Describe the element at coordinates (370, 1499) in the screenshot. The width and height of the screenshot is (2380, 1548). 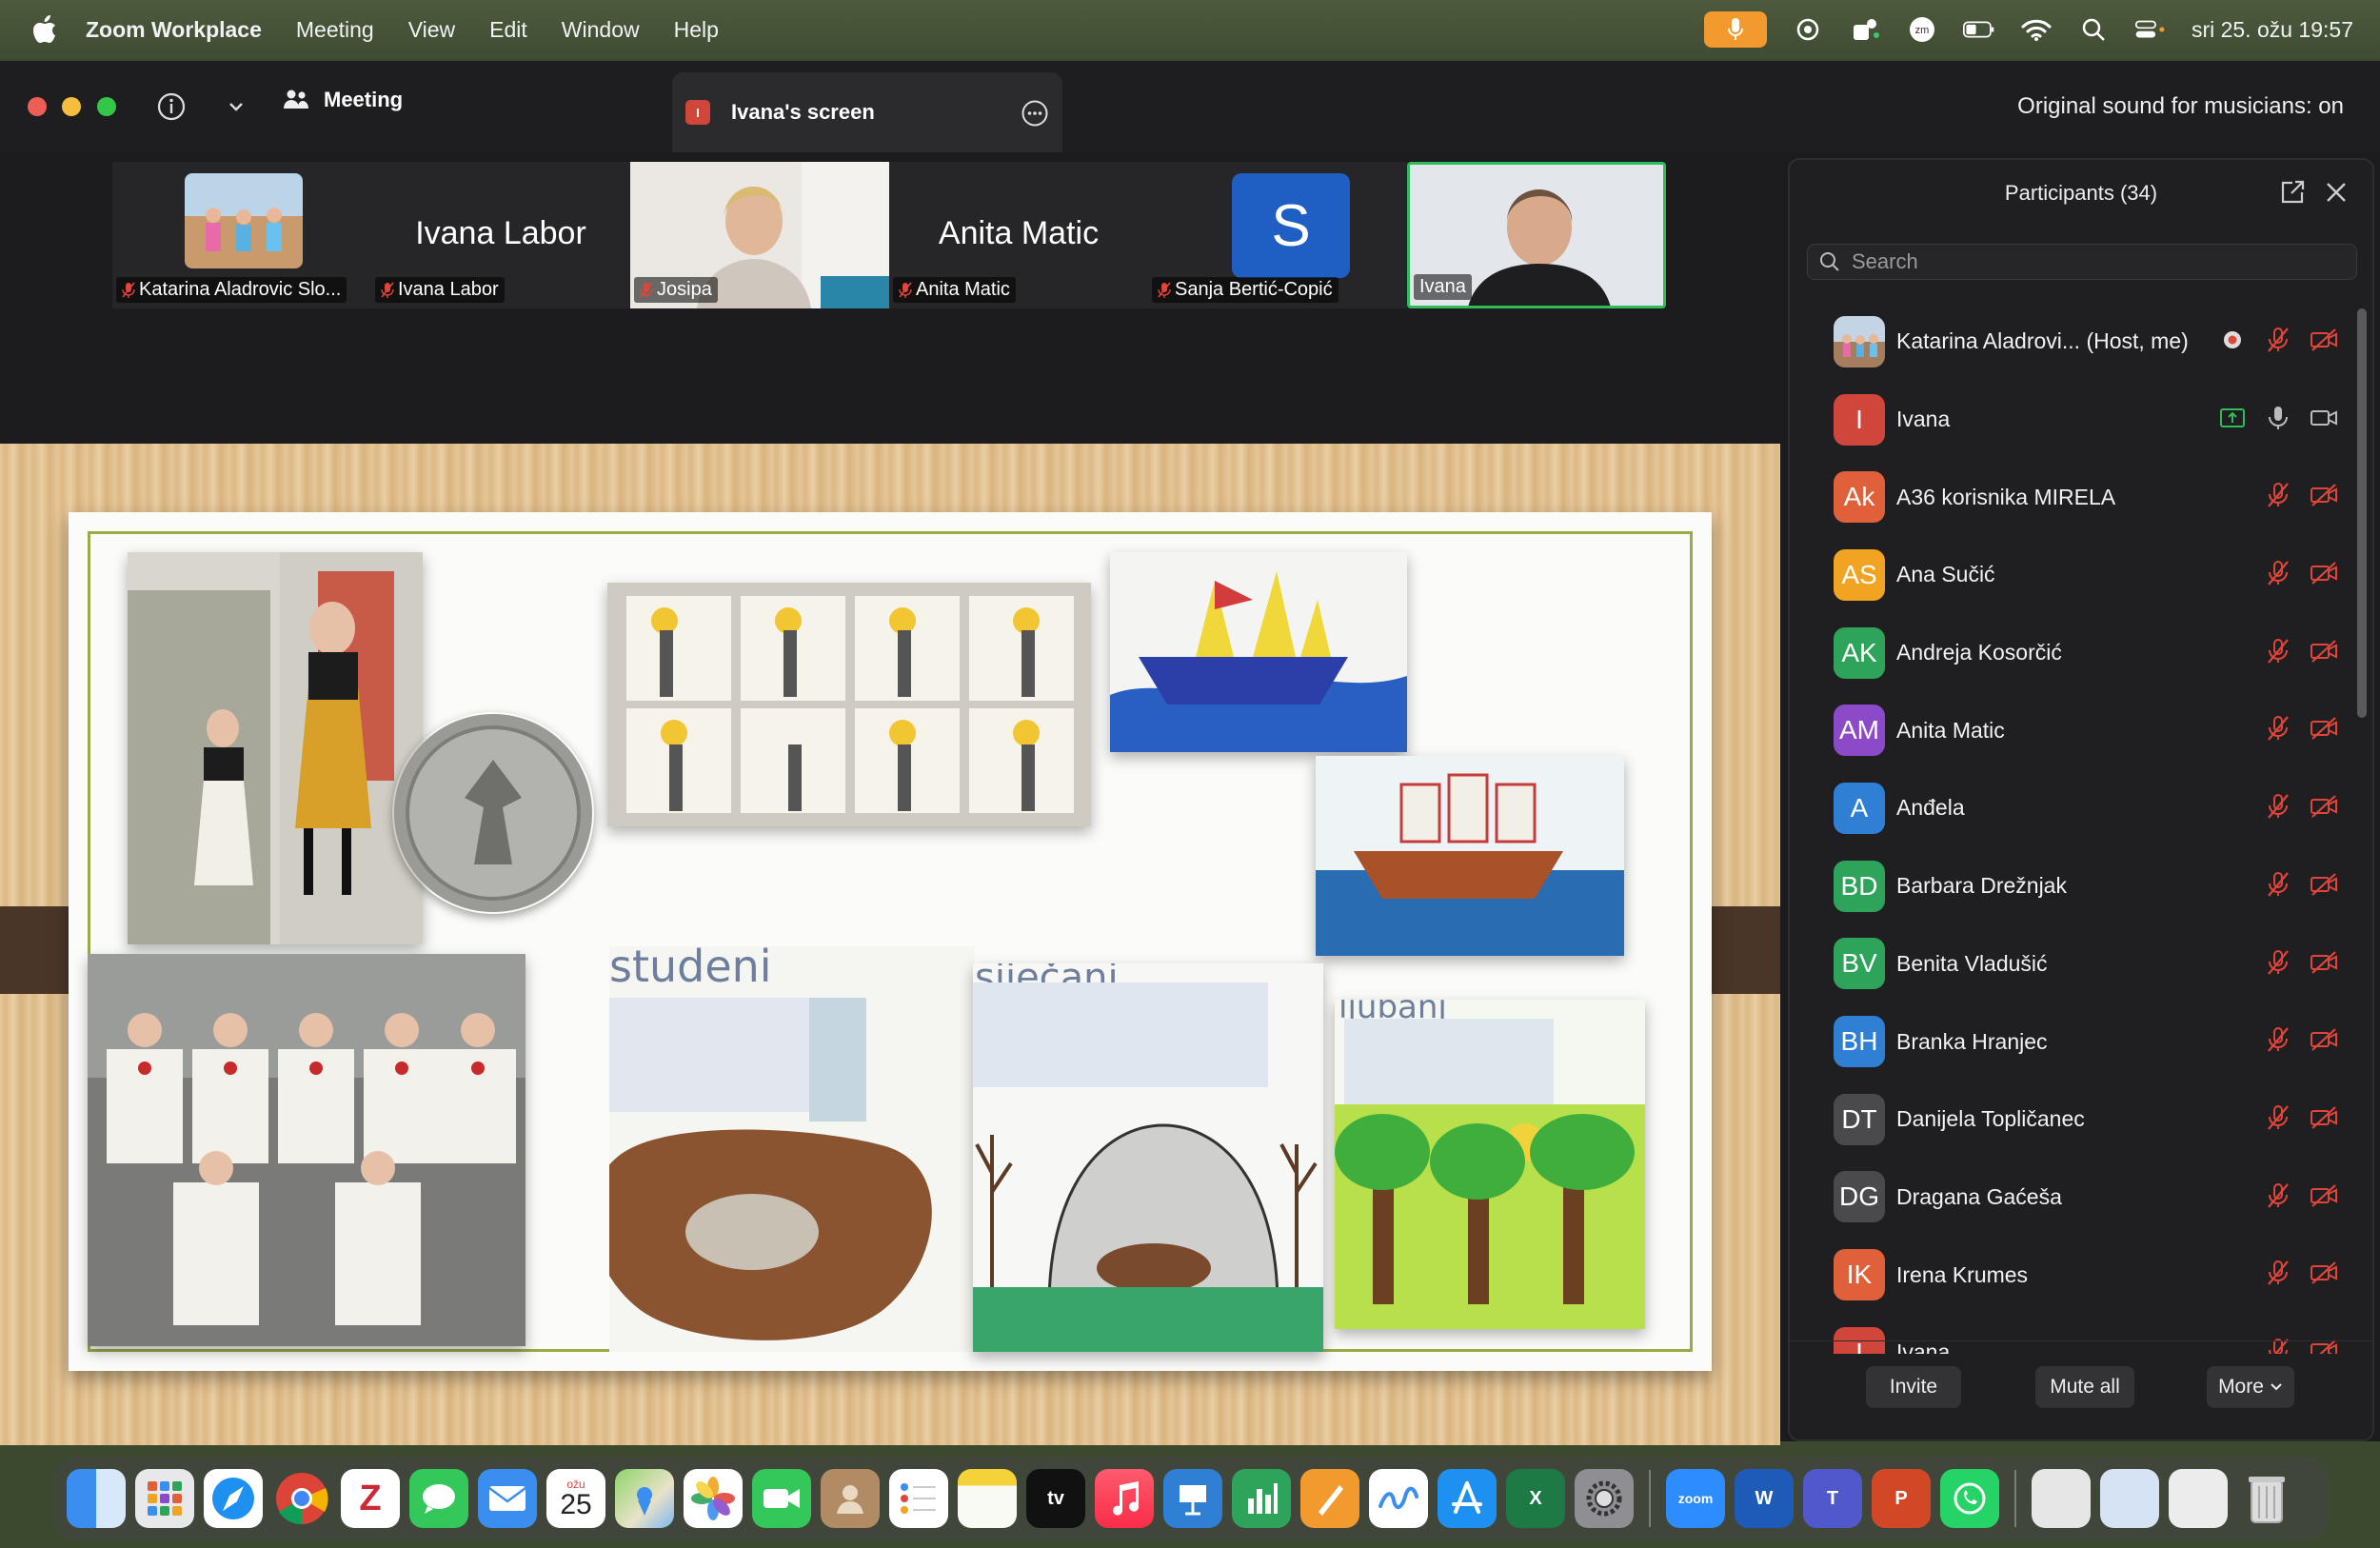
I see `zotero-icon: Z` at that location.